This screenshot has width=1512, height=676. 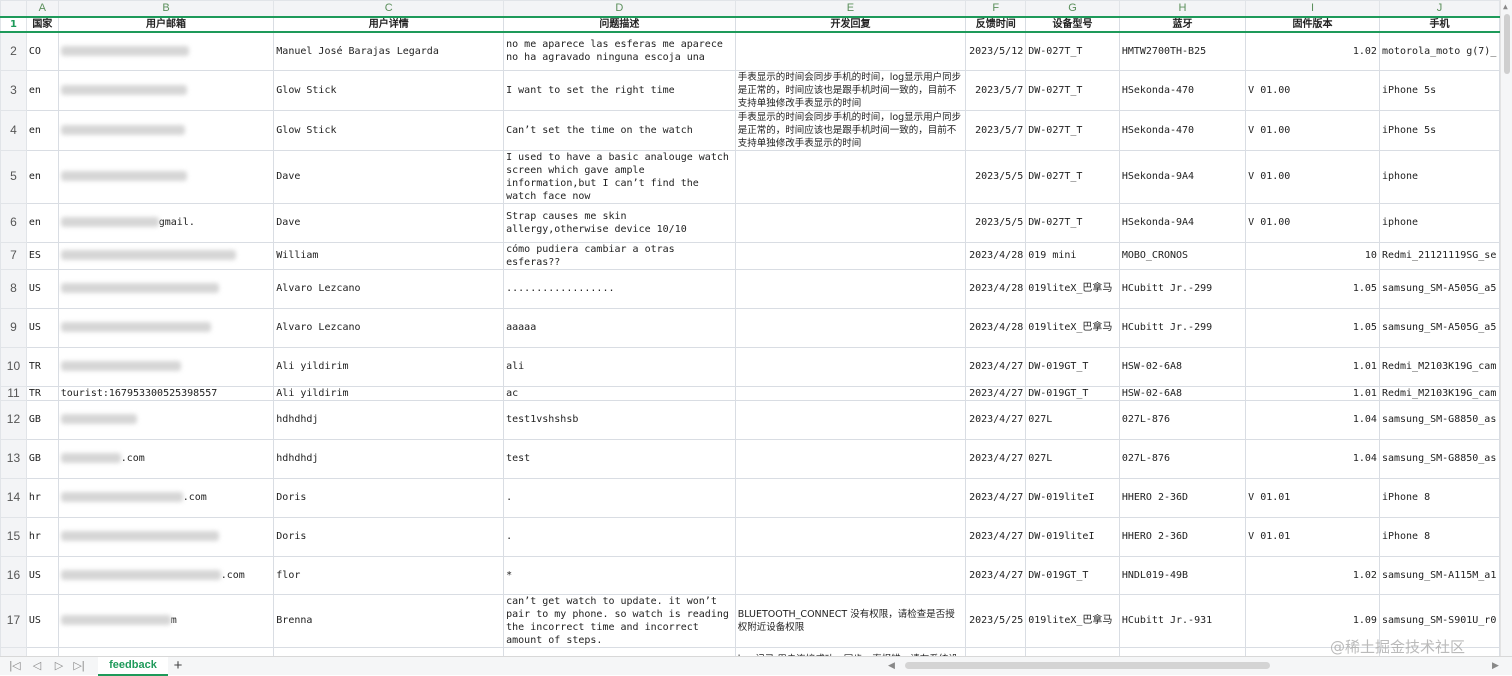 I want to click on cell-country: US, so click(x=42, y=288).